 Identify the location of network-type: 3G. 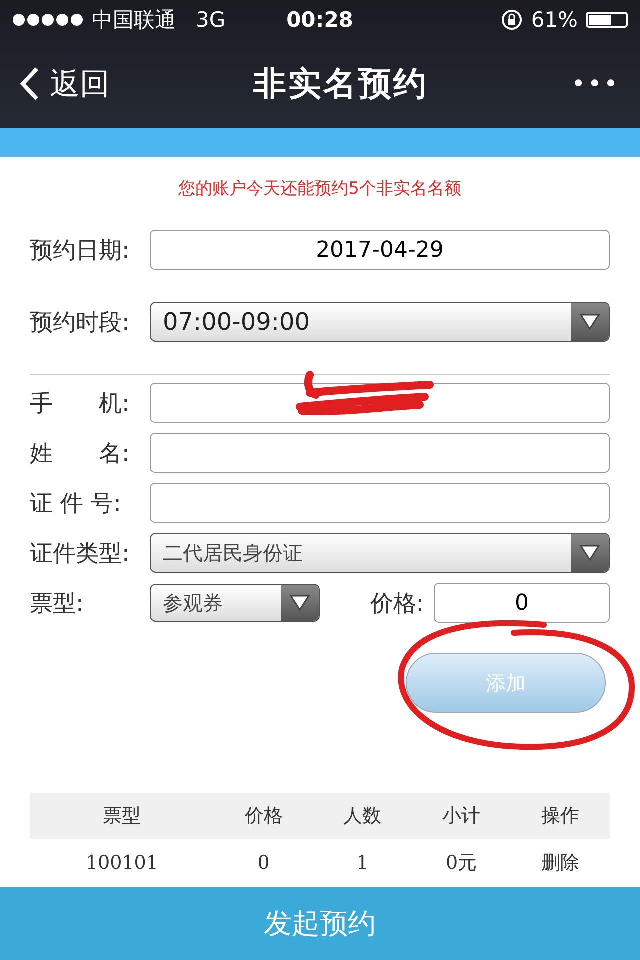
(211, 20).